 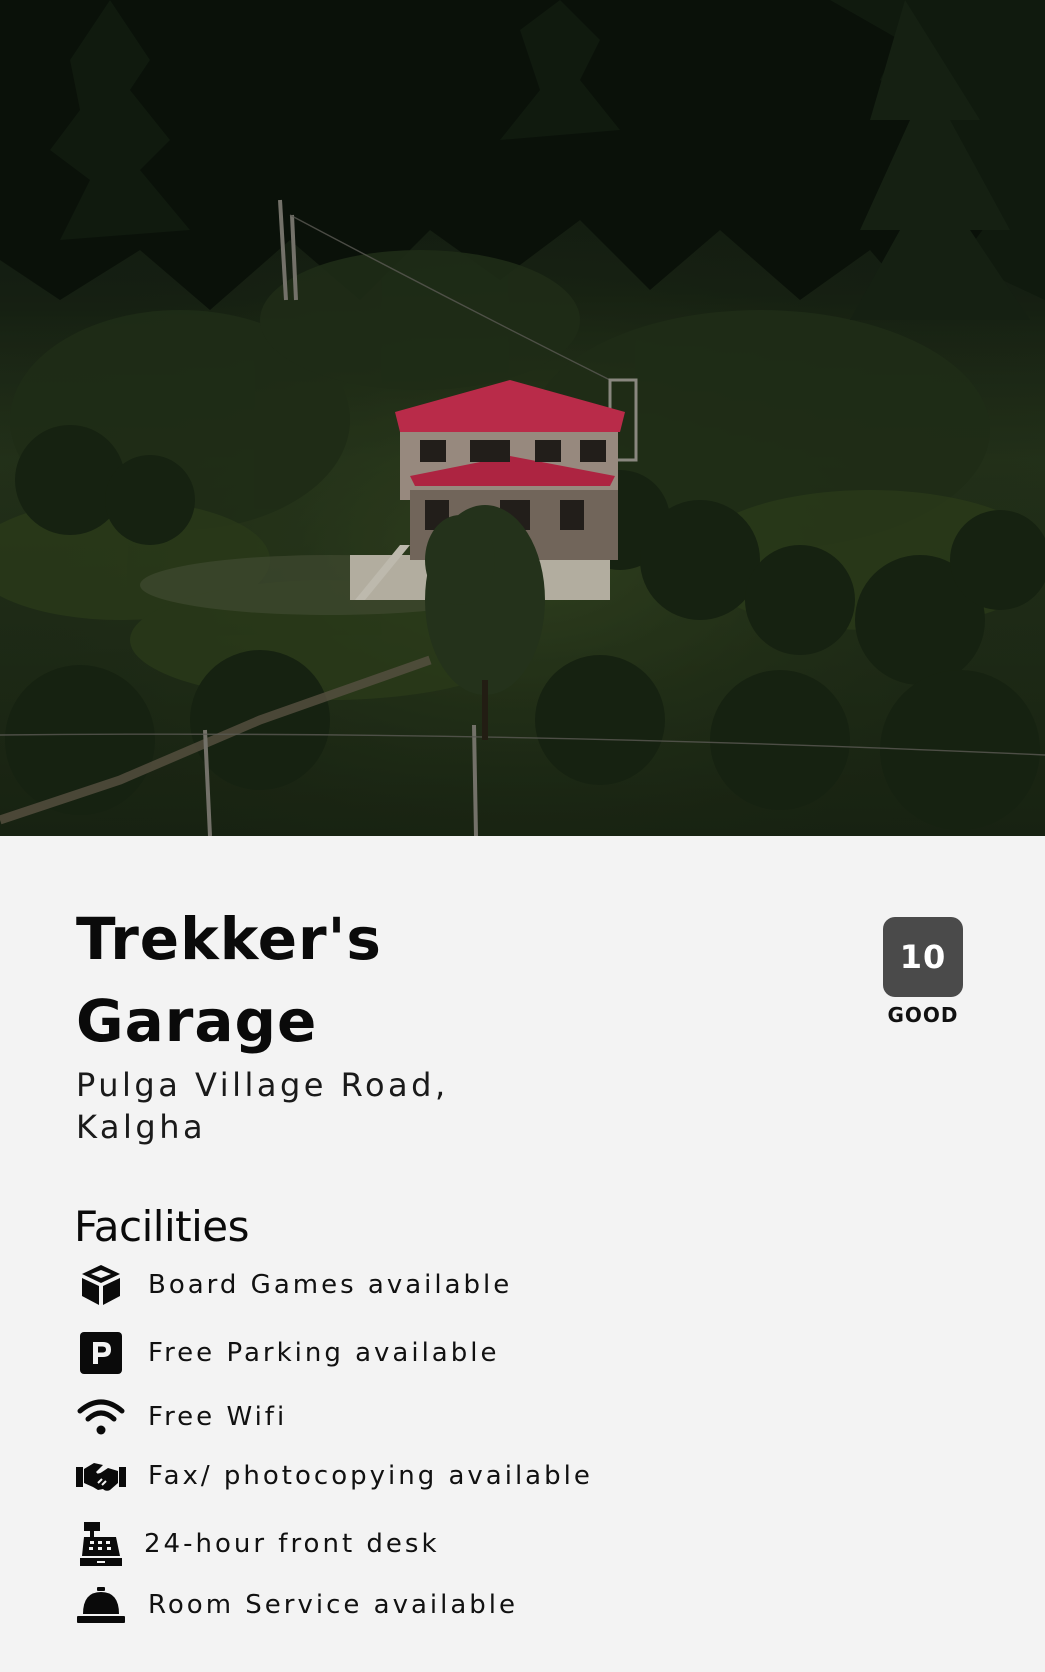 I want to click on hotel-address: Pulga Village Road, Kalgha, so click(x=262, y=1106).